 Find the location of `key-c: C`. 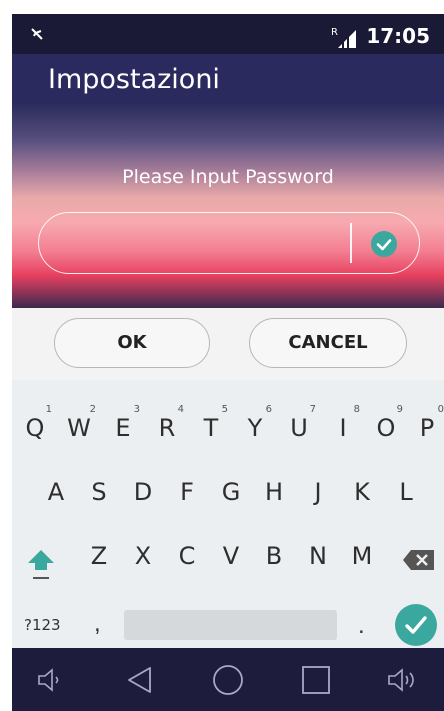

key-c: C is located at coordinates (187, 556).